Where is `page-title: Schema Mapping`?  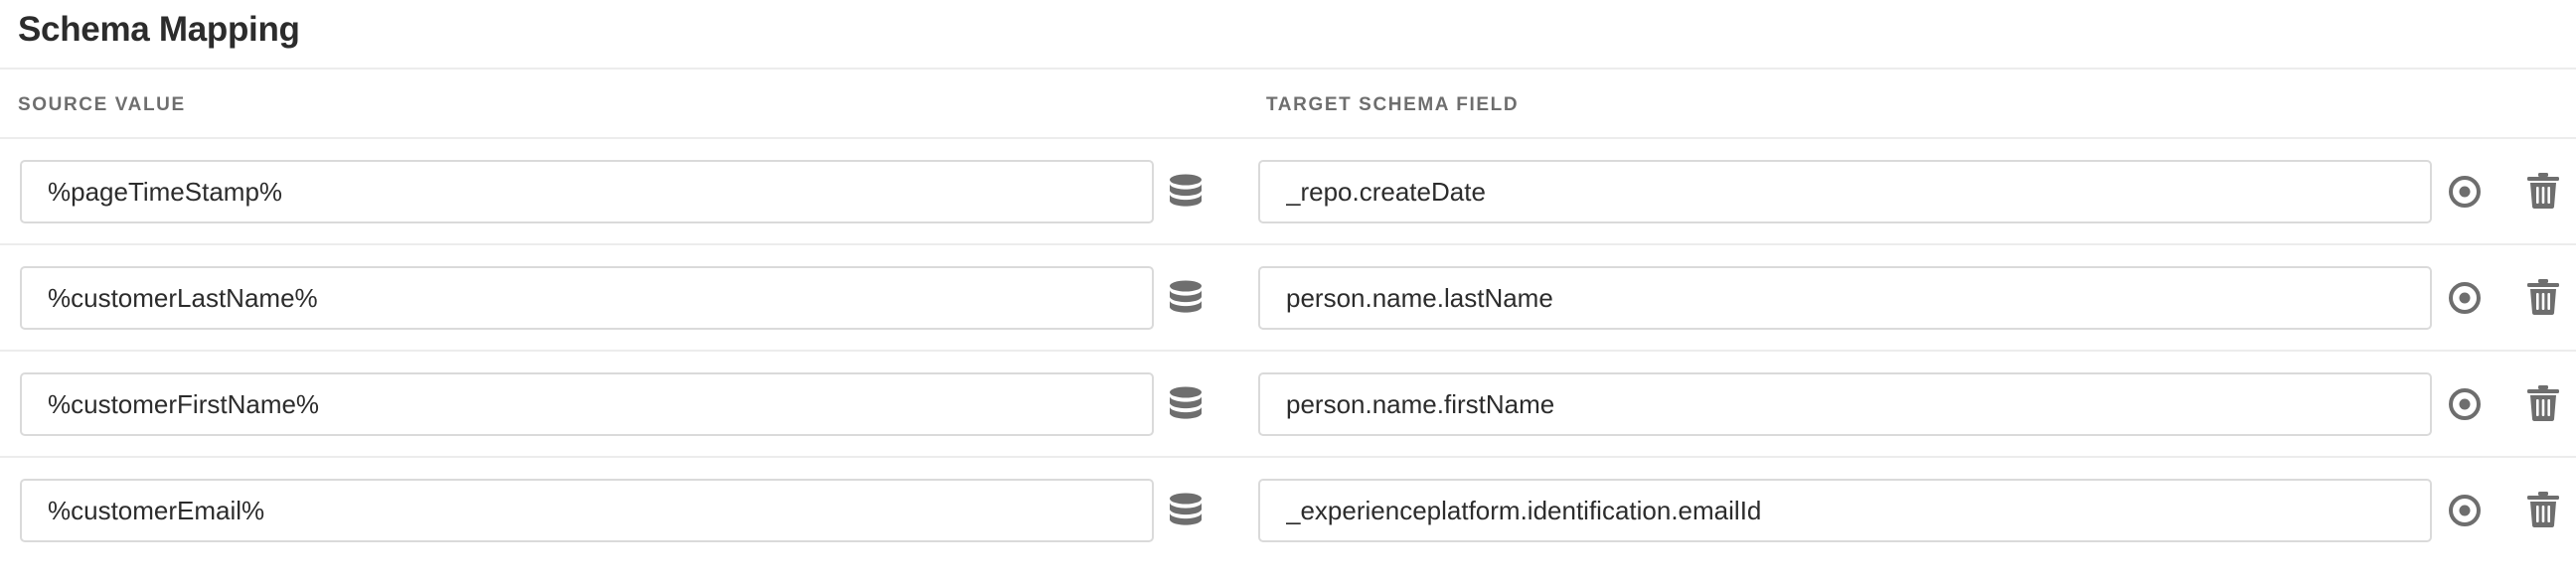
page-title: Schema Mapping is located at coordinates (159, 29).